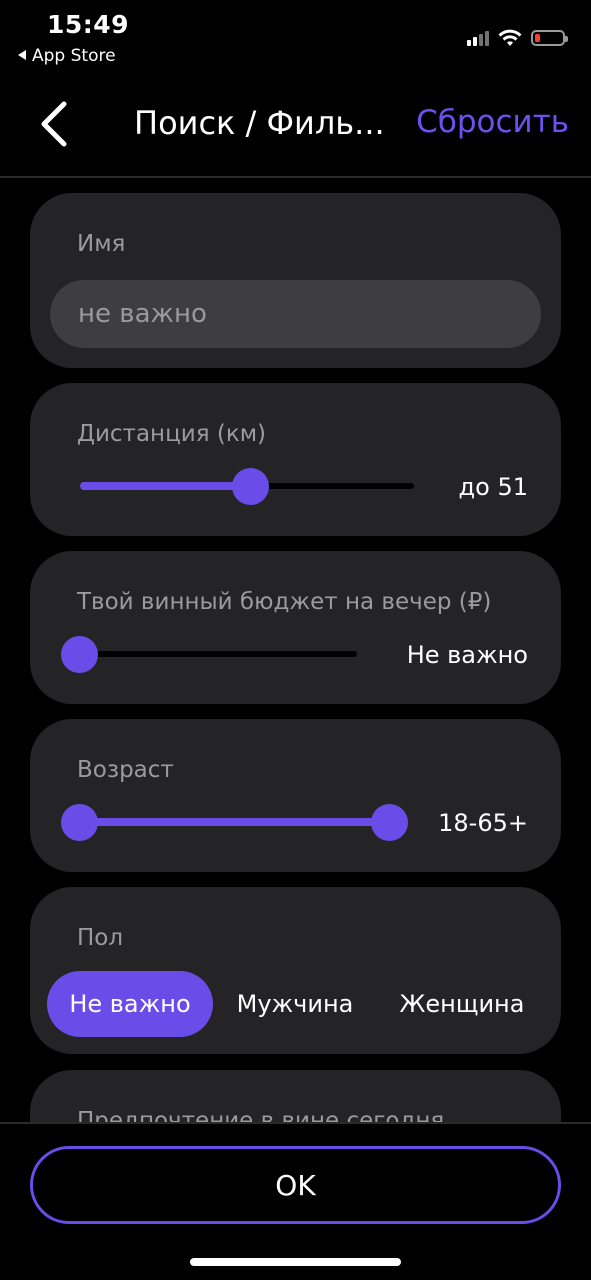  What do you see at coordinates (483, 823) in the screenshot?
I see `age-value: 18-65+` at bounding box center [483, 823].